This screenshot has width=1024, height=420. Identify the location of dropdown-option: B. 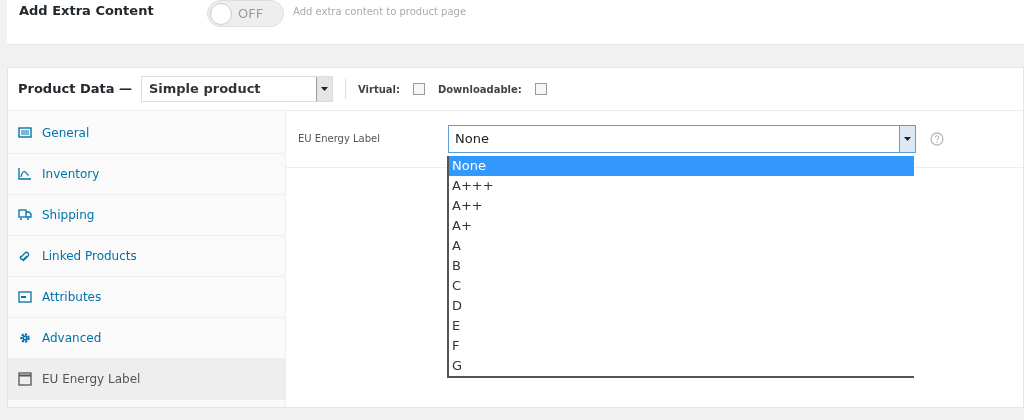
(681, 266).